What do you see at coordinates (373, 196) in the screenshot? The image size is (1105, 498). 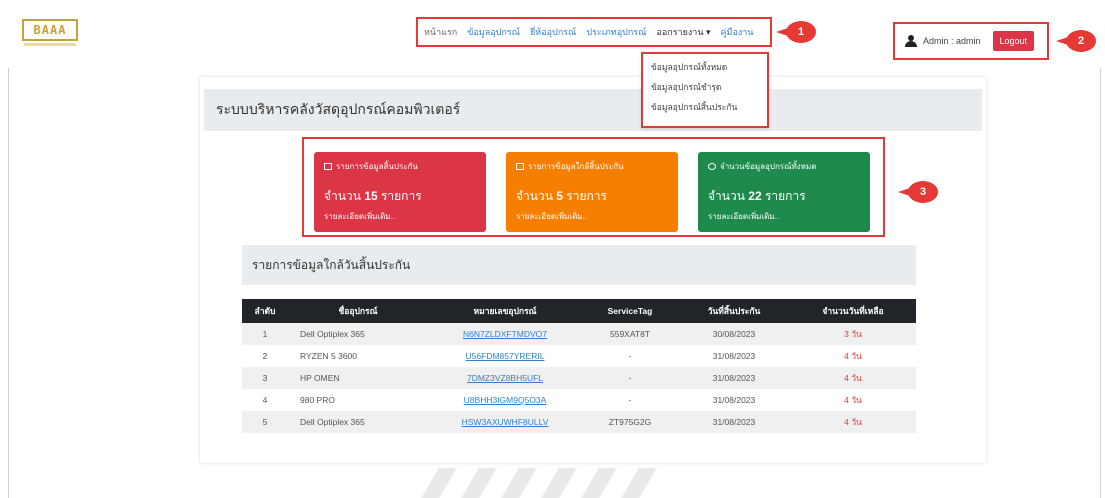 I see `card-count: จำนวน 15 รายการ` at bounding box center [373, 196].